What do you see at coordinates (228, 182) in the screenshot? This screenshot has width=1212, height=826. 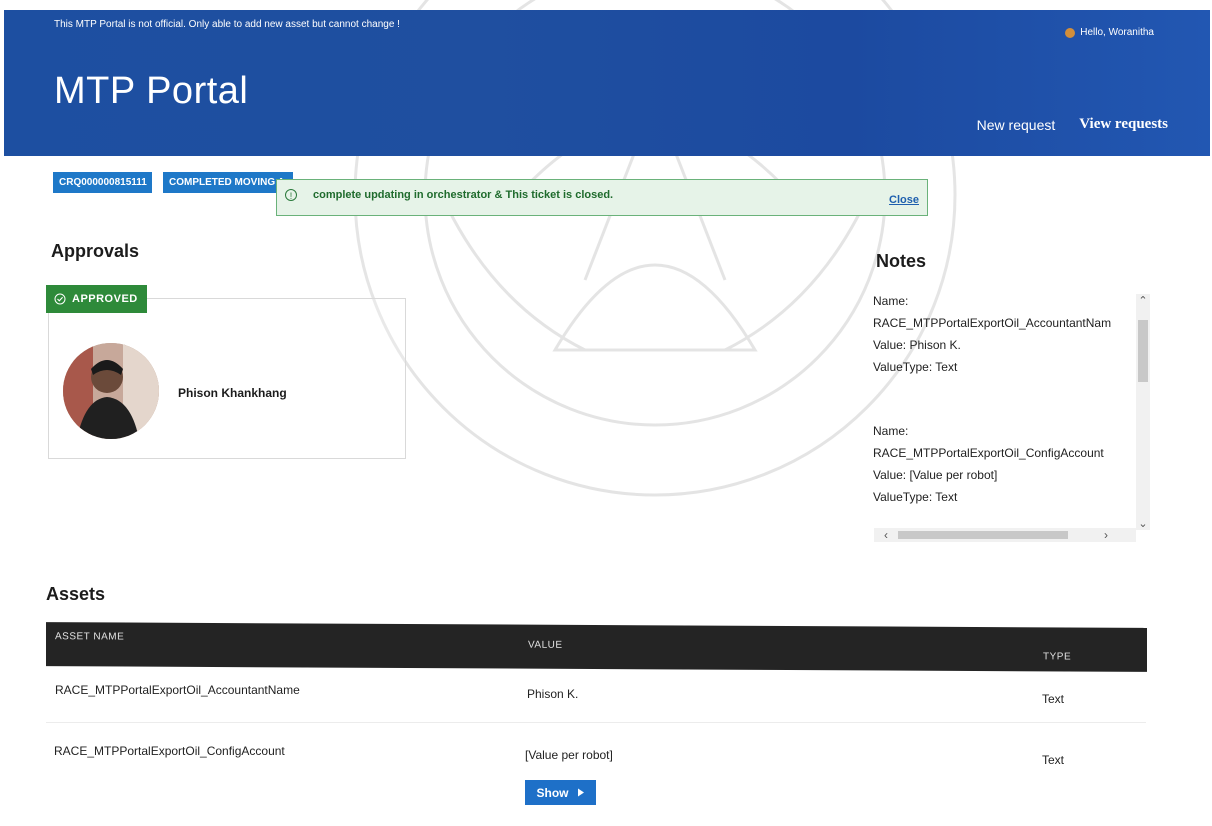 I see `ticket-status-badge: COMPLETED MOVING A` at bounding box center [228, 182].